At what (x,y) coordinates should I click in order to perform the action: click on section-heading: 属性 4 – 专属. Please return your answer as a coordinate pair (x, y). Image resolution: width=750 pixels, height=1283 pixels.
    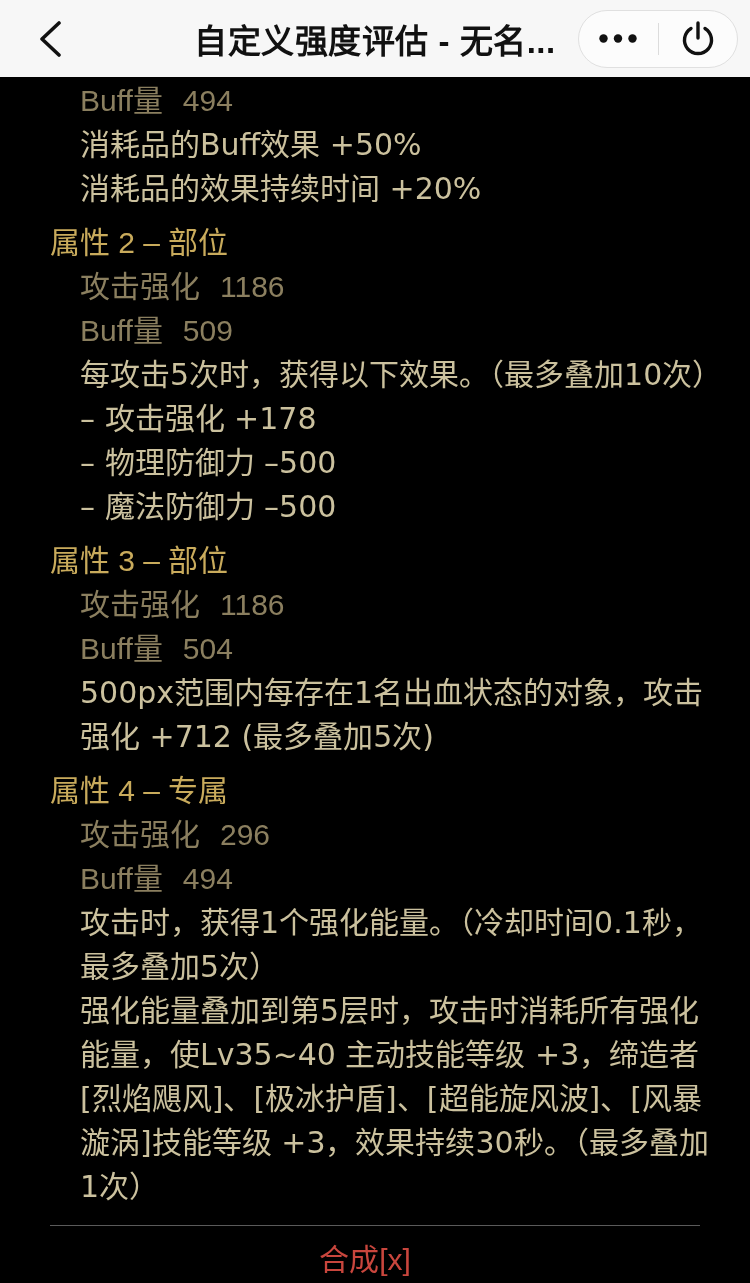
    Looking at the image, I should click on (139, 791).